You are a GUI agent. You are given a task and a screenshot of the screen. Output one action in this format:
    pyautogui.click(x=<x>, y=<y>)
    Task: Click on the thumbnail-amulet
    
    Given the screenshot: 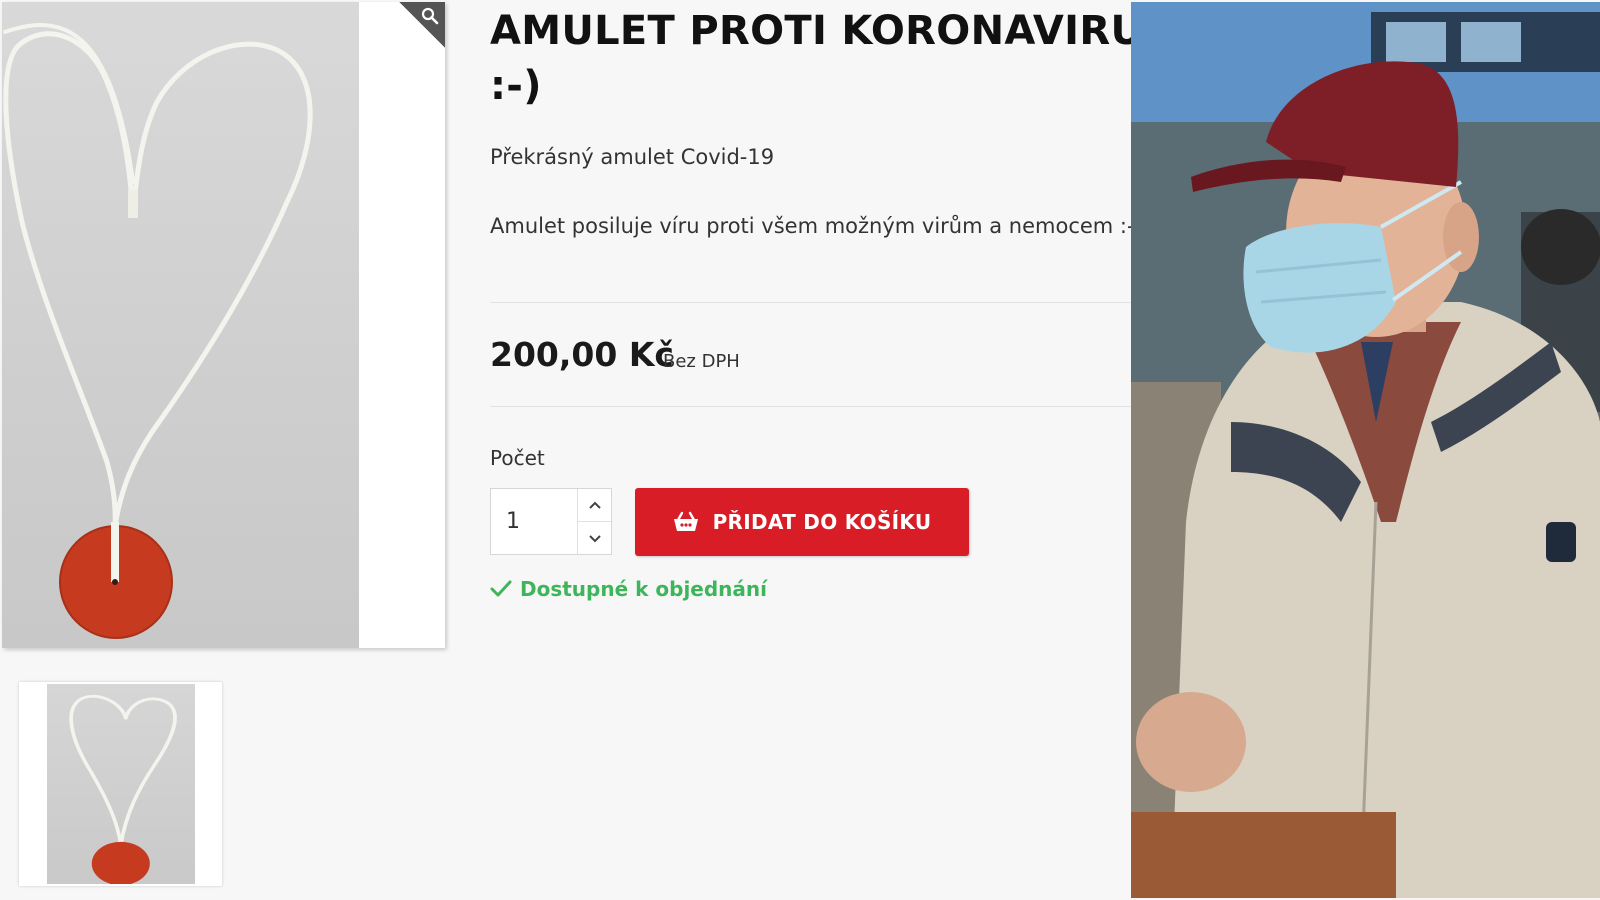 What is the action you would take?
    pyautogui.click(x=123, y=790)
    